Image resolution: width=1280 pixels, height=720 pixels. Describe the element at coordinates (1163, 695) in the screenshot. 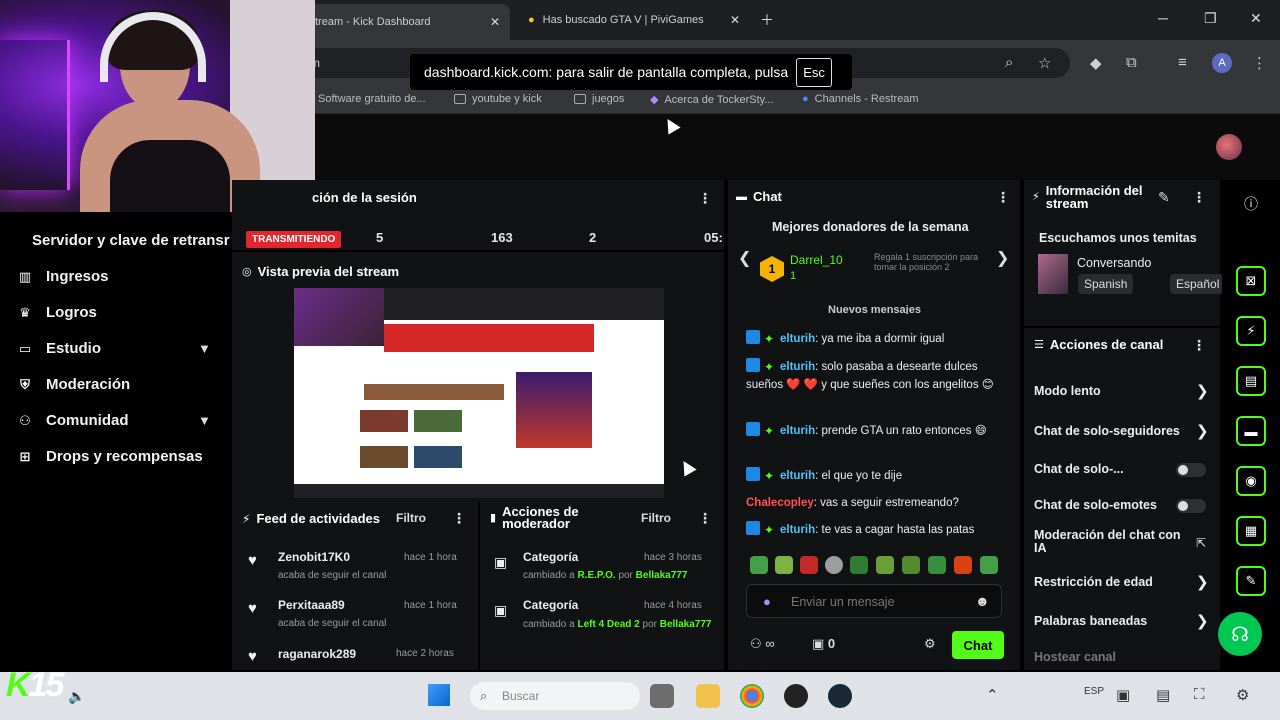

I see `overlay-folder-icon: ▤` at that location.